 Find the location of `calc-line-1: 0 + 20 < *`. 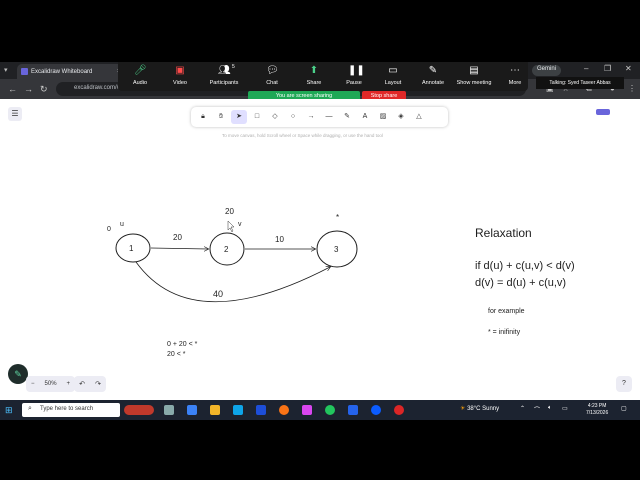

calc-line-1: 0 + 20 < * is located at coordinates (182, 344).